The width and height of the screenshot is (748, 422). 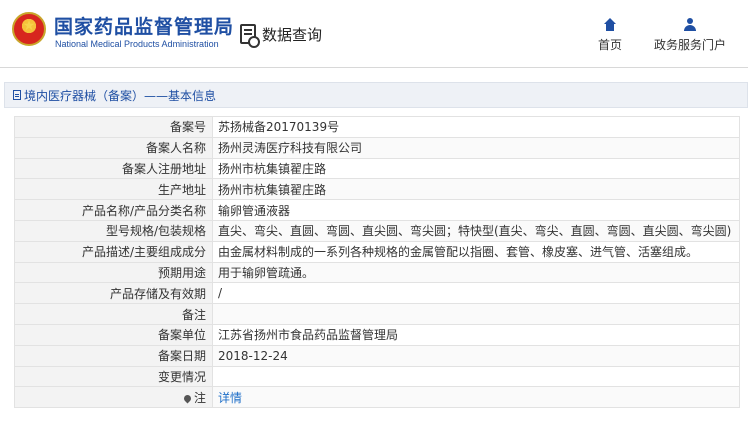 What do you see at coordinates (476, 334) in the screenshot?
I see `field-value: 江苏省扬州市食品药品监督管理局` at bounding box center [476, 334].